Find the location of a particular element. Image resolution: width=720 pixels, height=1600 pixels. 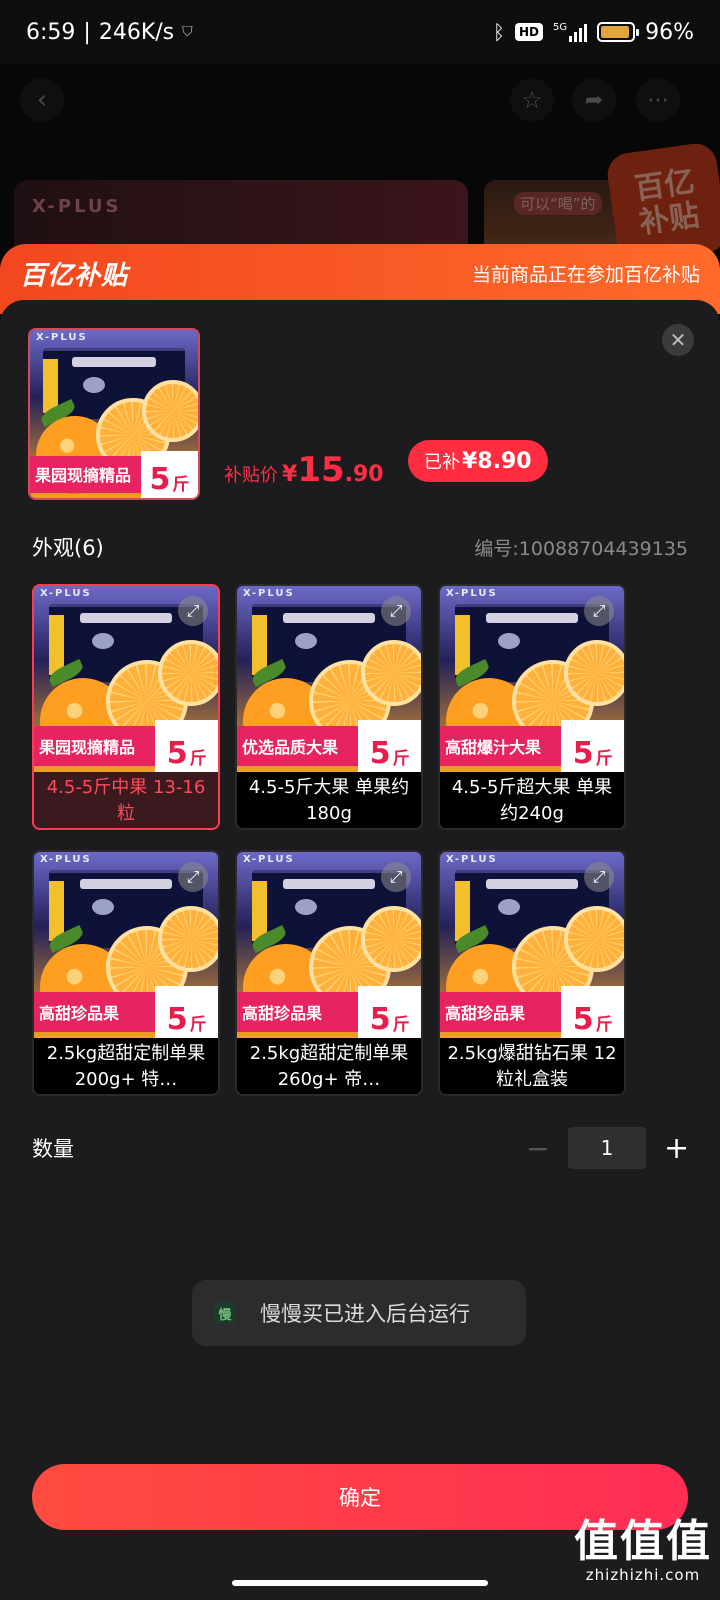

status-time: 6:59 is located at coordinates (51, 32).